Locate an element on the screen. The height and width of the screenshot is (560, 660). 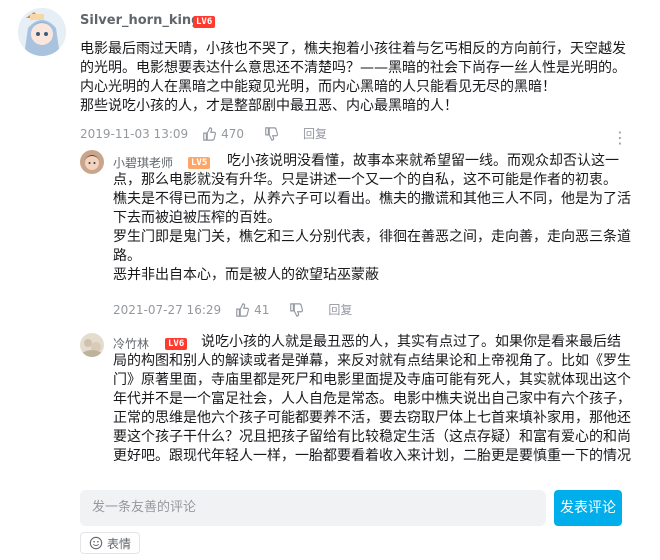
comment-username: Silver_horn_king is located at coordinates (140, 20).